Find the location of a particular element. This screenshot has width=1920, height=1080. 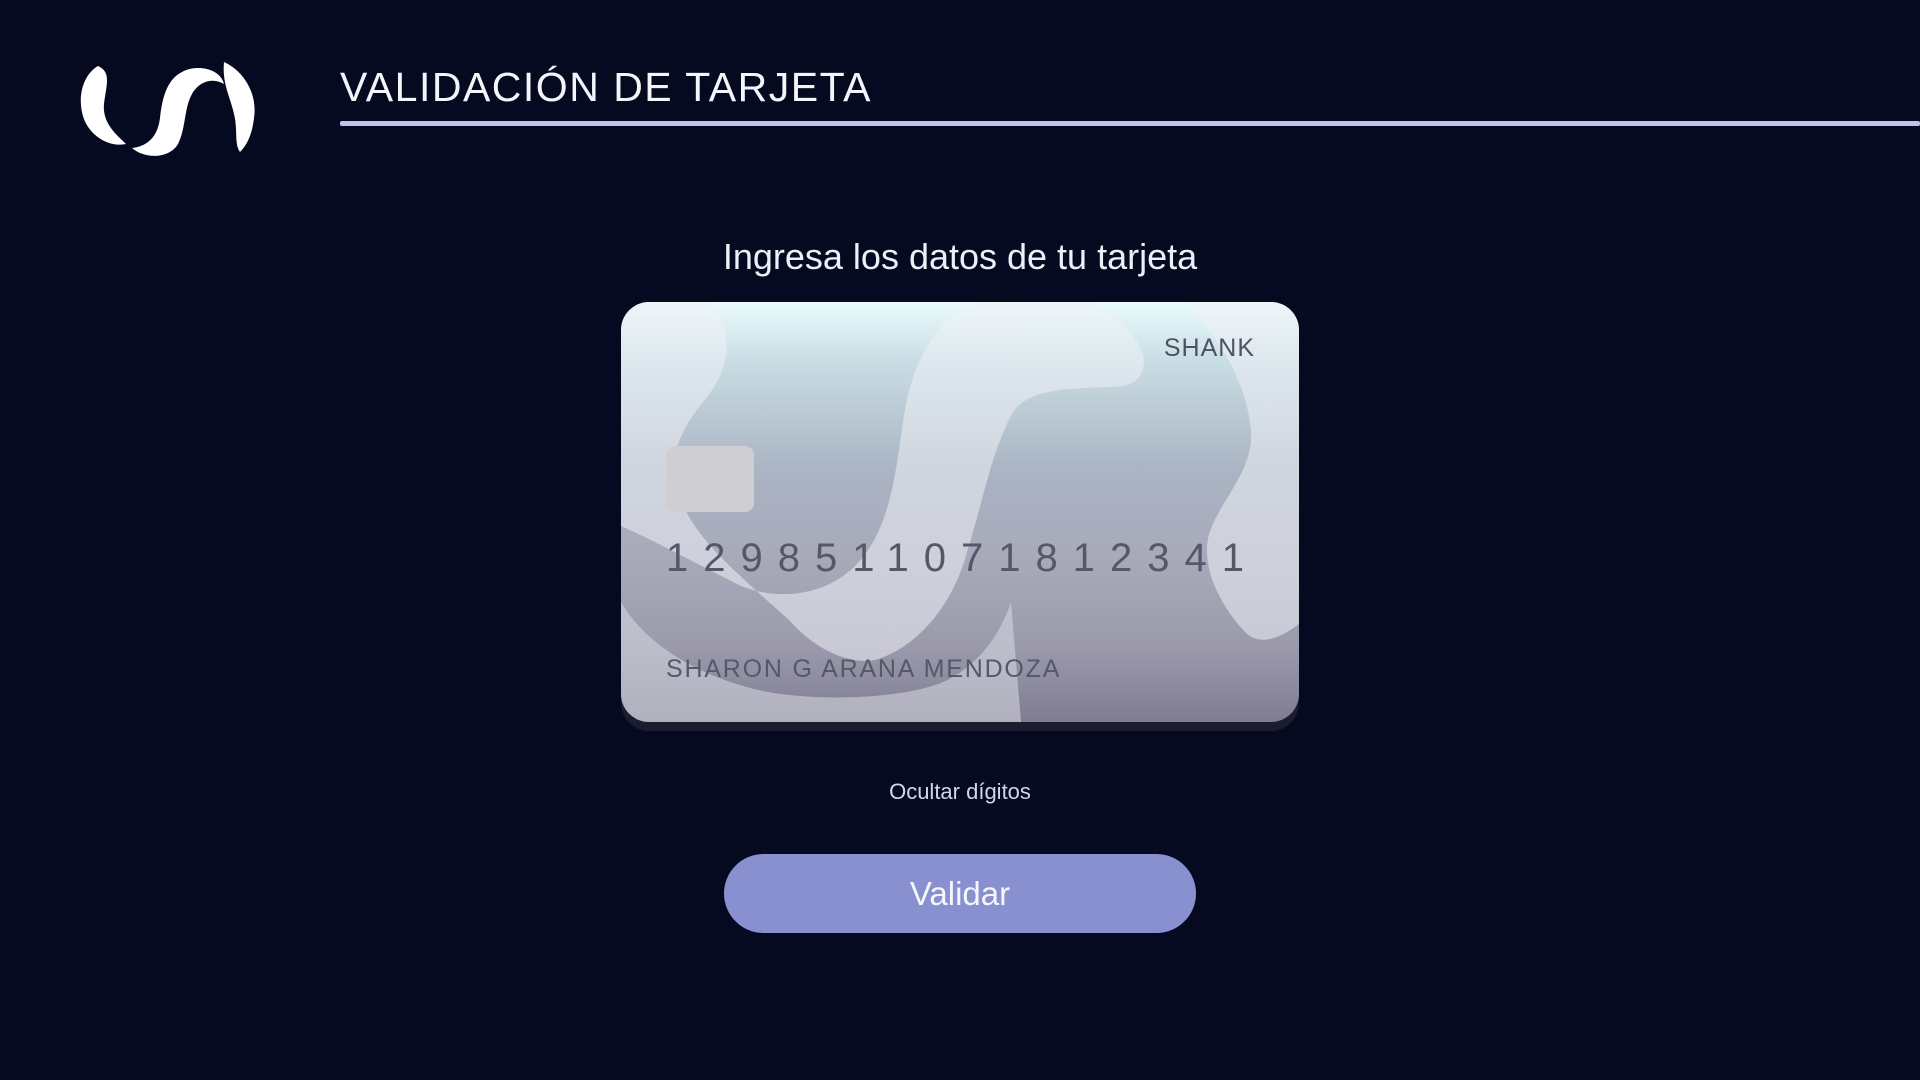

card-number-group-2: 5110 is located at coordinates (887, 558).